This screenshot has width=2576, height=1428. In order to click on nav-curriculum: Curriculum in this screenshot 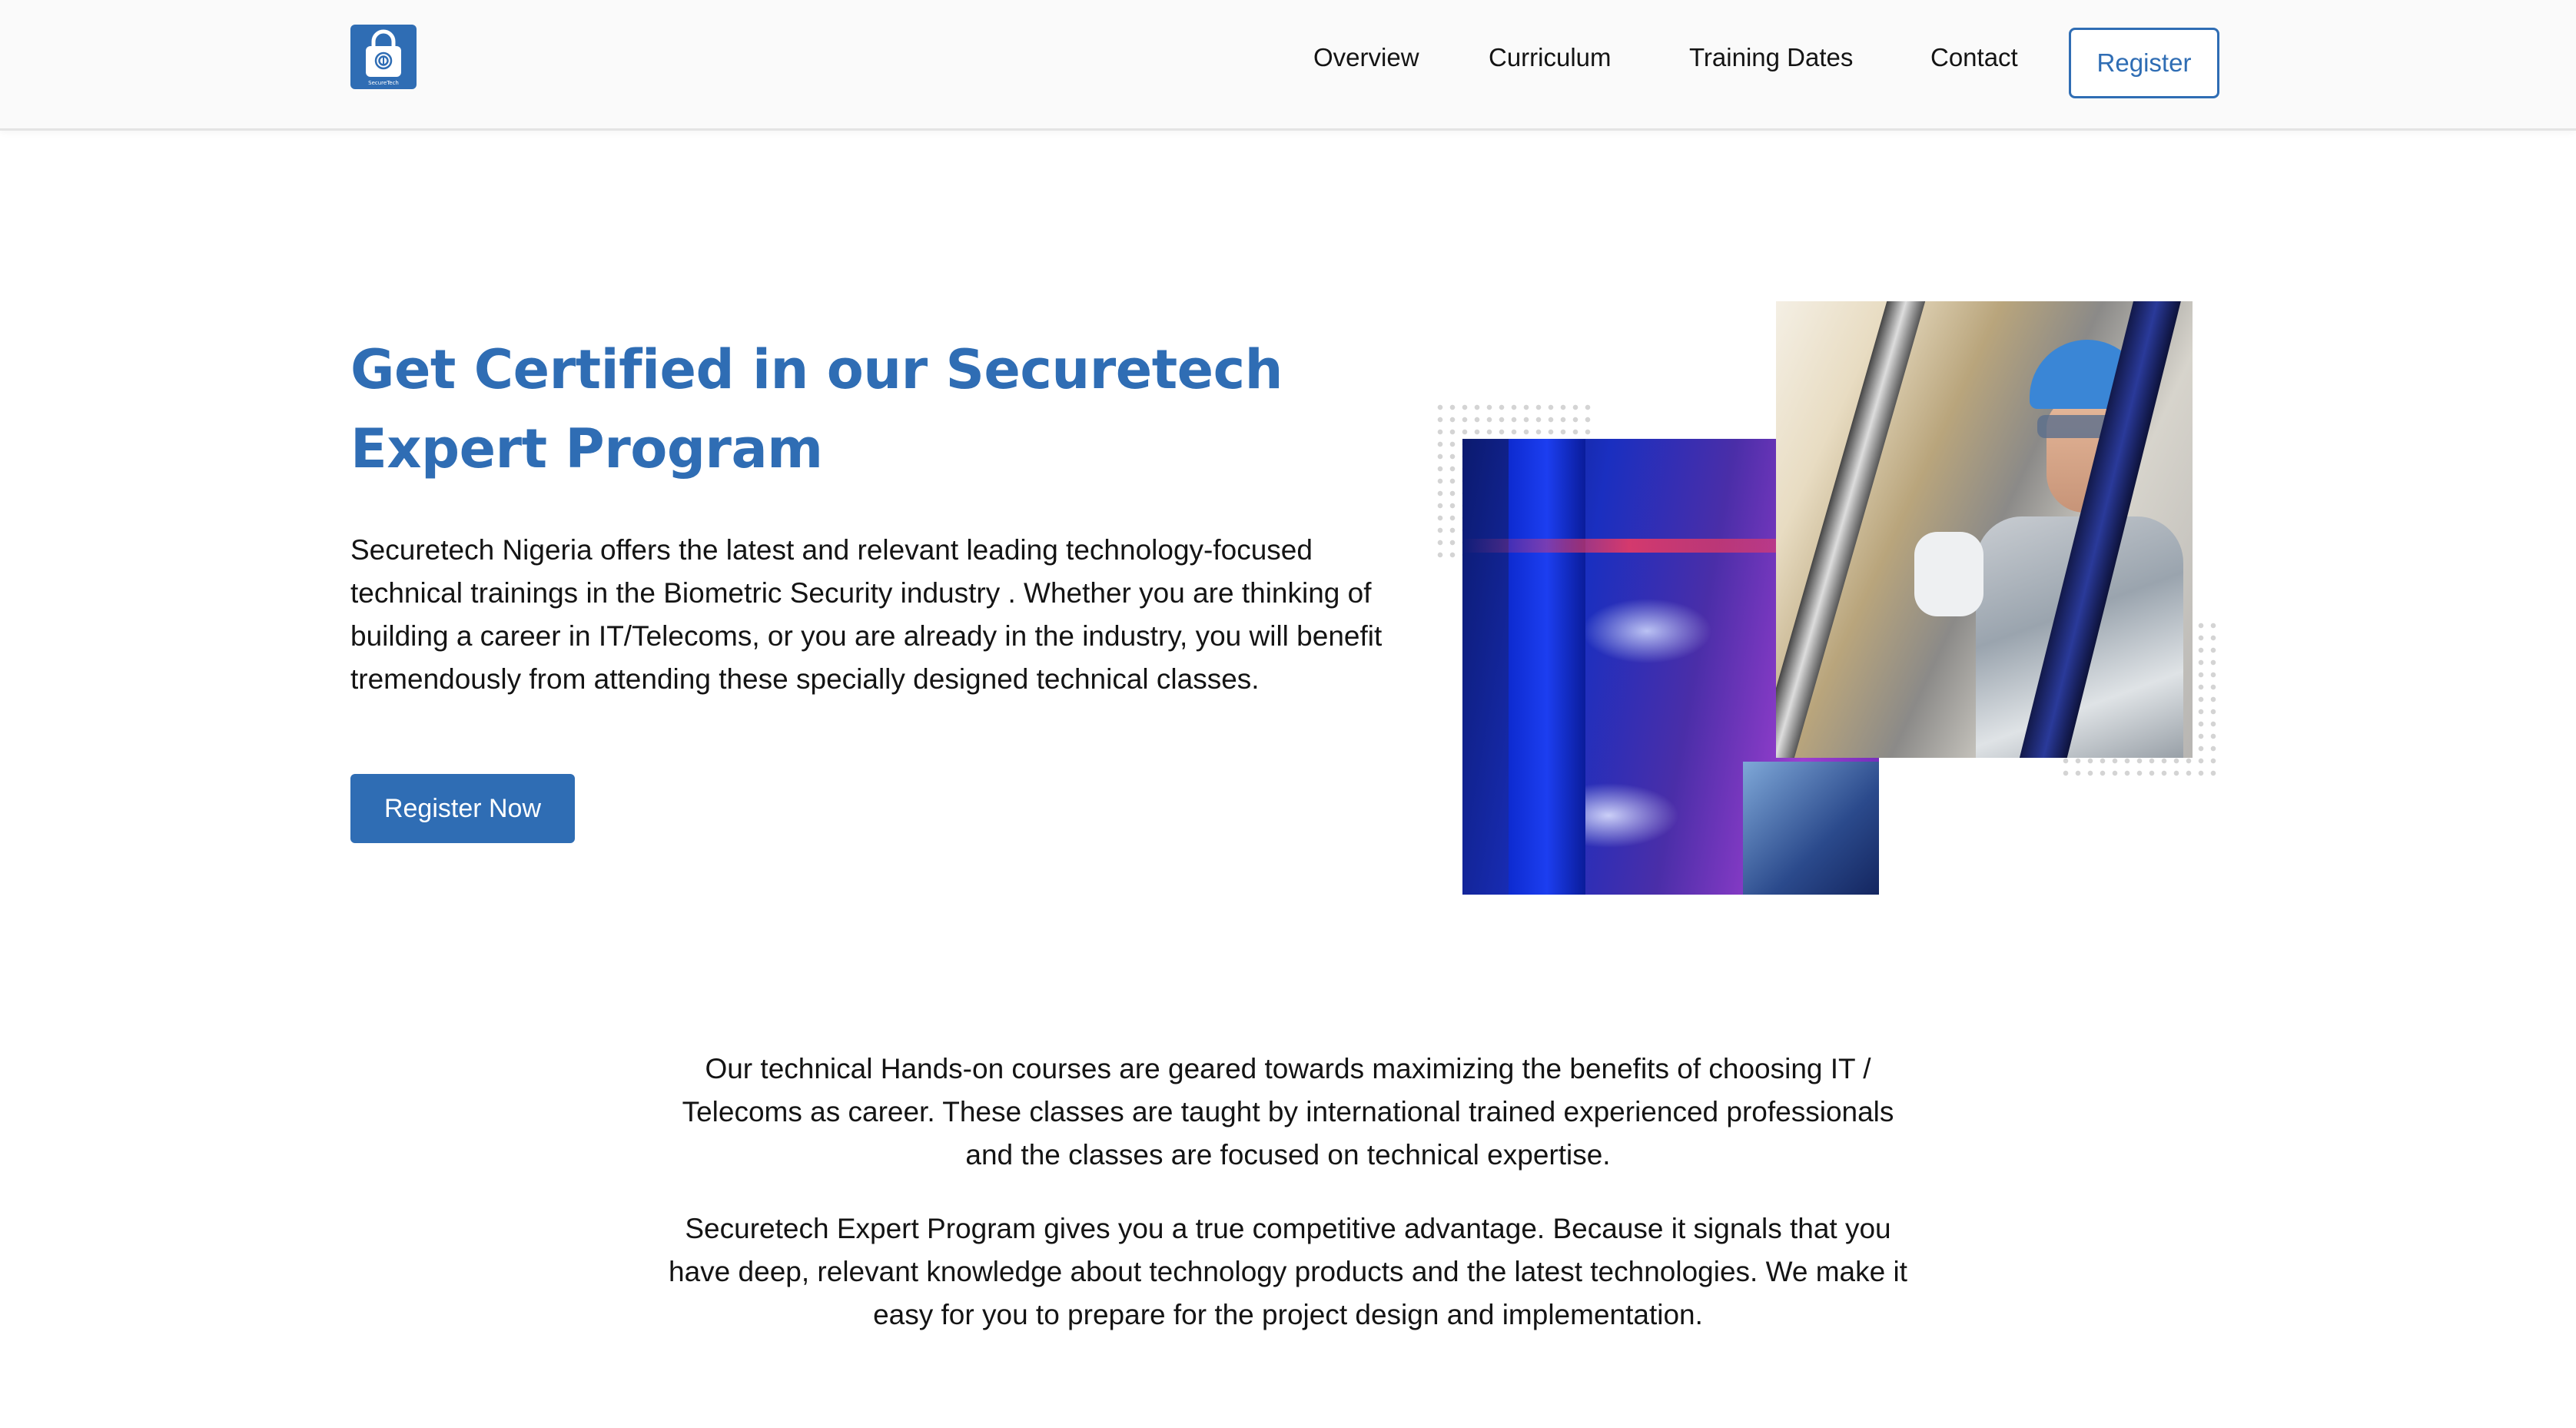, I will do `click(1550, 57)`.